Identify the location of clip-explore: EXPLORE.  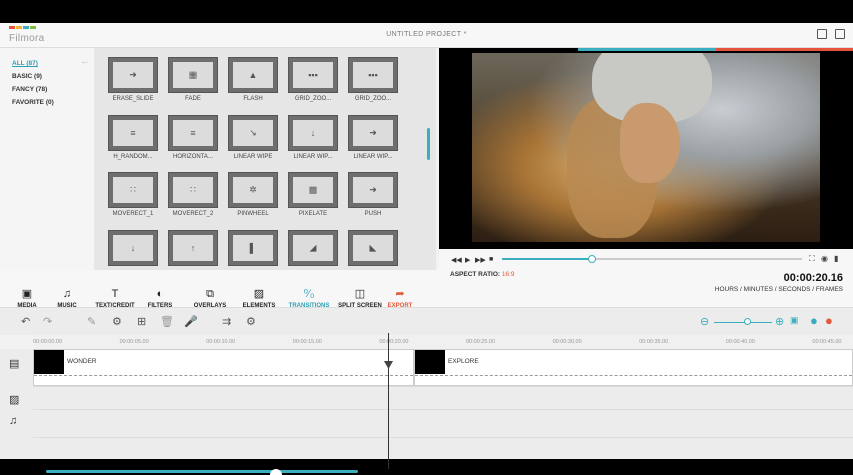
(633, 367).